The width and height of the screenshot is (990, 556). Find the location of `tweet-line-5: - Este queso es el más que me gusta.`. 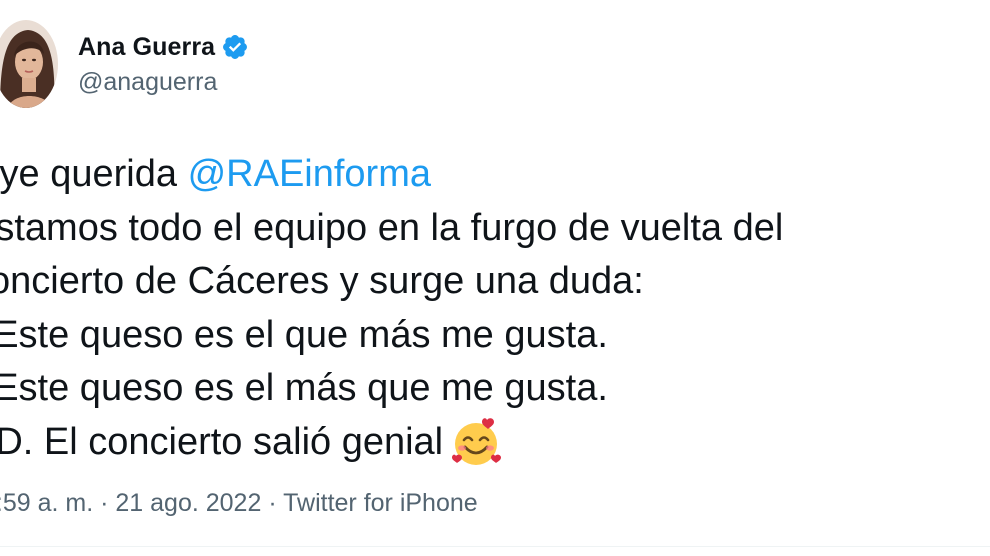

tweet-line-5: - Este queso es el más que me gusta. is located at coordinates (304, 388).